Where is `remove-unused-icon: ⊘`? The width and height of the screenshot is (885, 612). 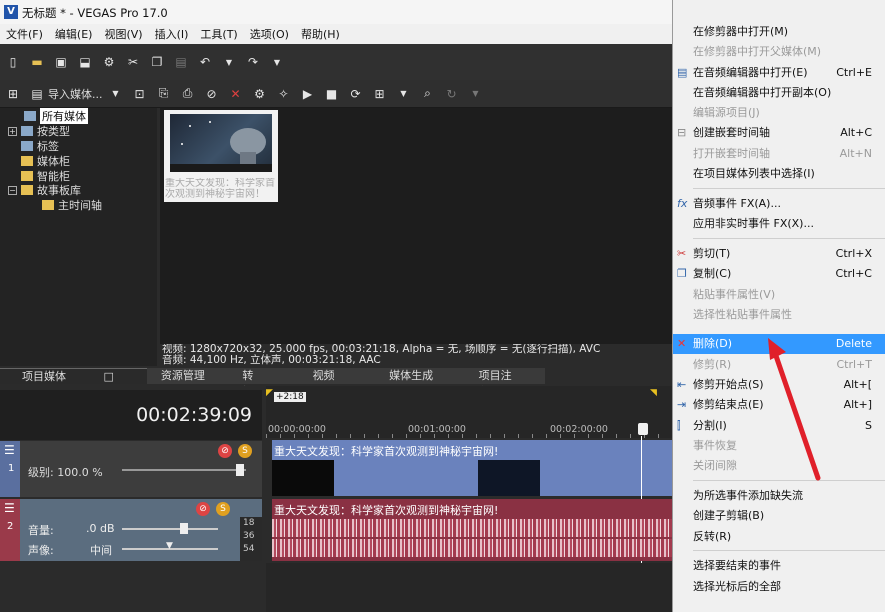 remove-unused-icon: ⊘ is located at coordinates (212, 94).